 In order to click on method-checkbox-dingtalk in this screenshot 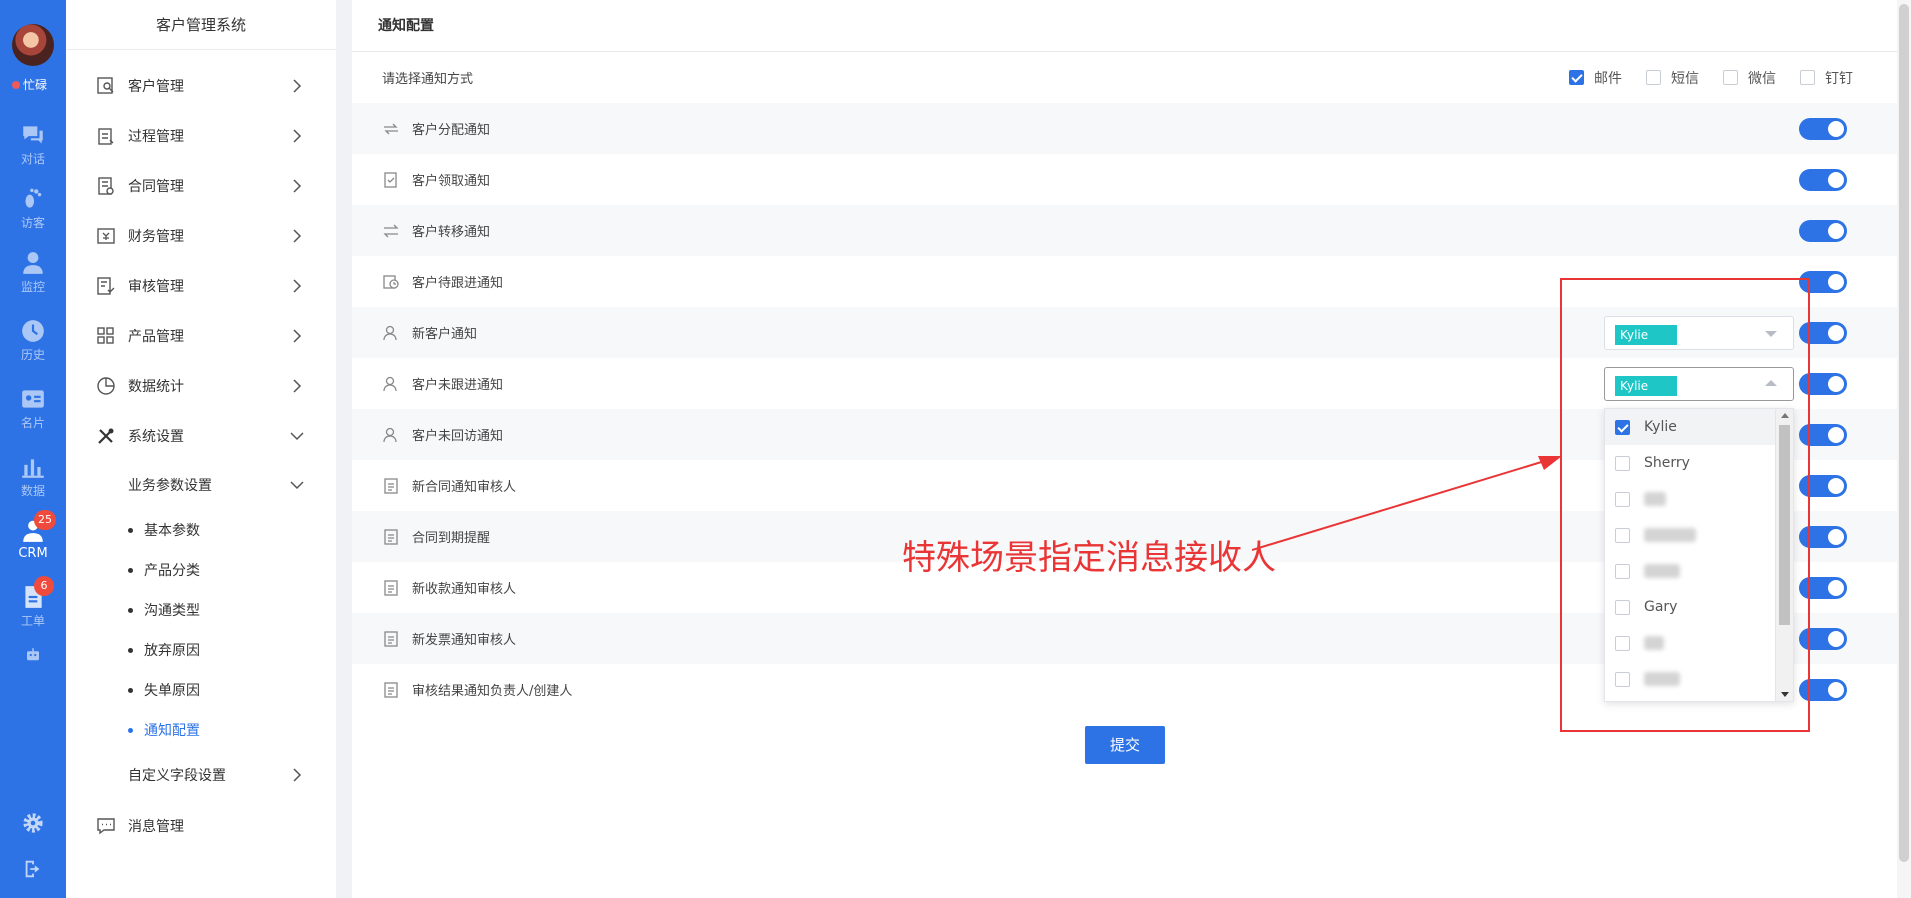, I will do `click(1807, 77)`.